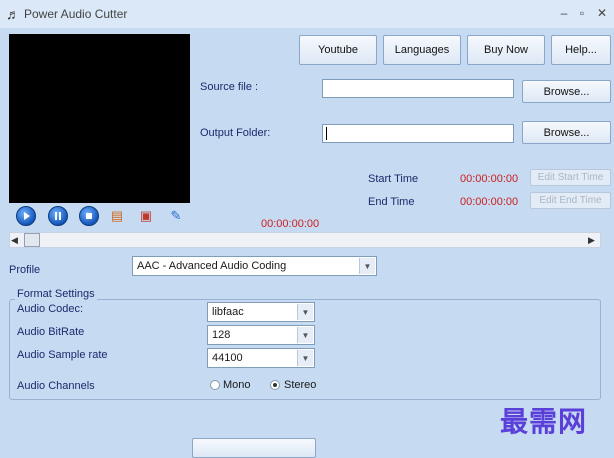 The image size is (614, 458). I want to click on mark-end-icon: ▣, so click(146, 216).